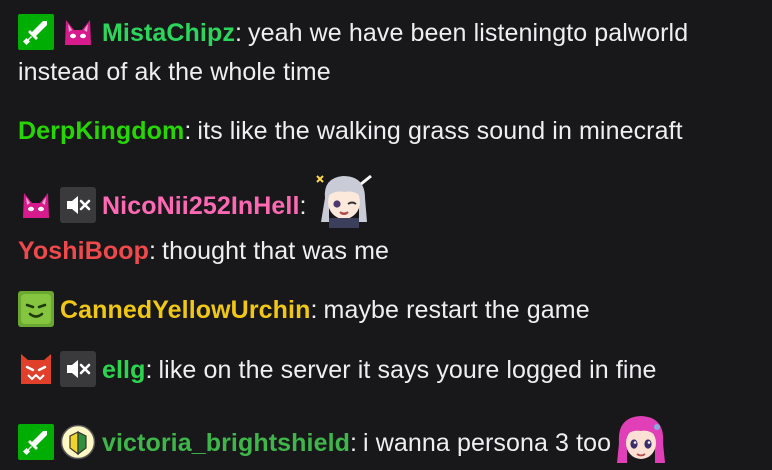  Describe the element at coordinates (83, 251) in the screenshot. I see `chat-username: YoshiBoop` at that location.